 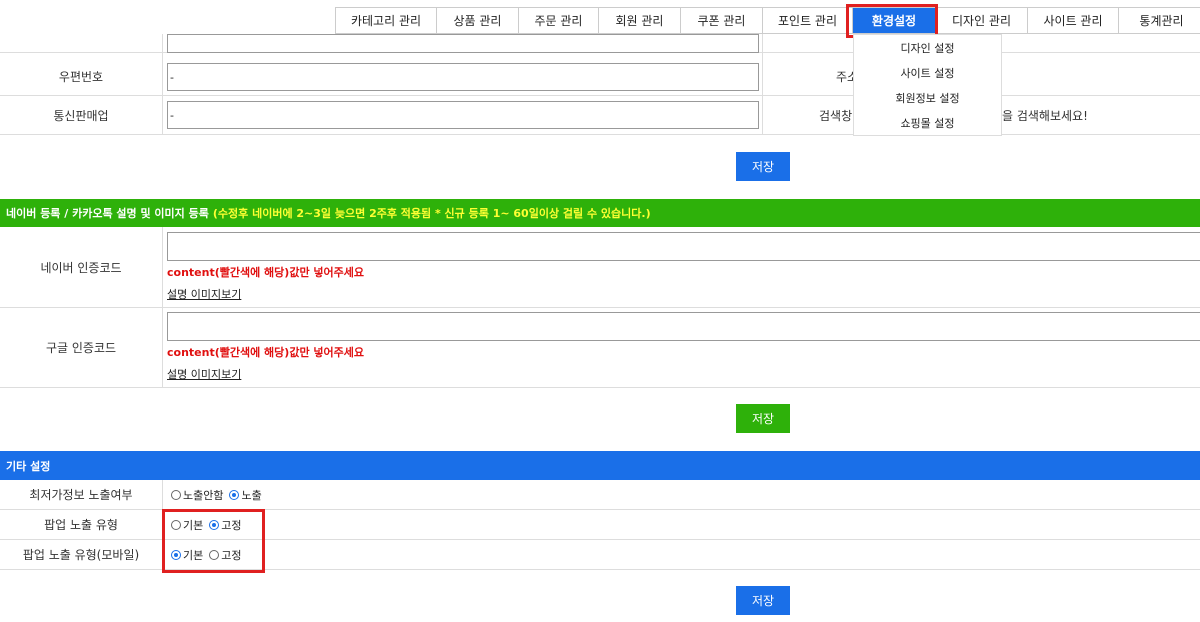 I want to click on save-button-verification: 저장, so click(x=763, y=418).